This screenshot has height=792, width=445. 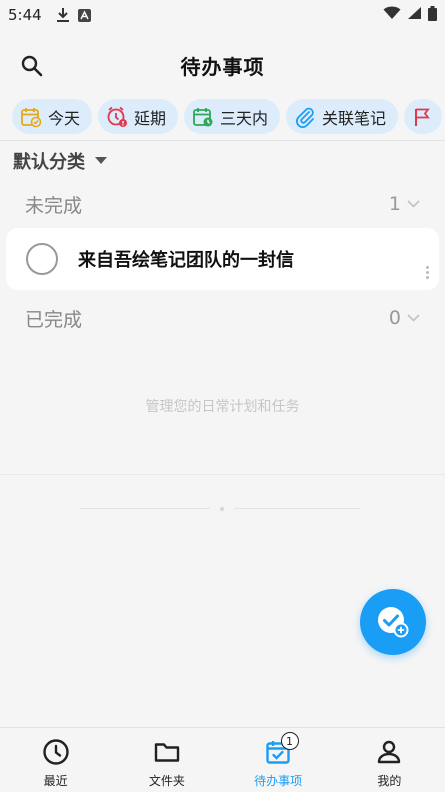 I want to click on status-right-icons, so click(x=410, y=15).